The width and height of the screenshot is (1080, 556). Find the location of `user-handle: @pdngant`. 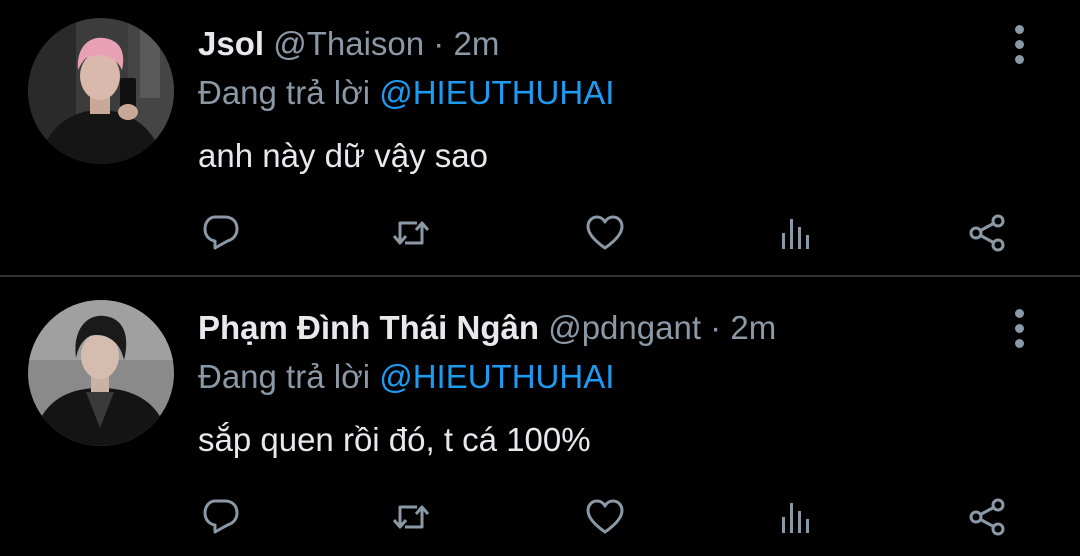

user-handle: @pdngant is located at coordinates (624, 327).